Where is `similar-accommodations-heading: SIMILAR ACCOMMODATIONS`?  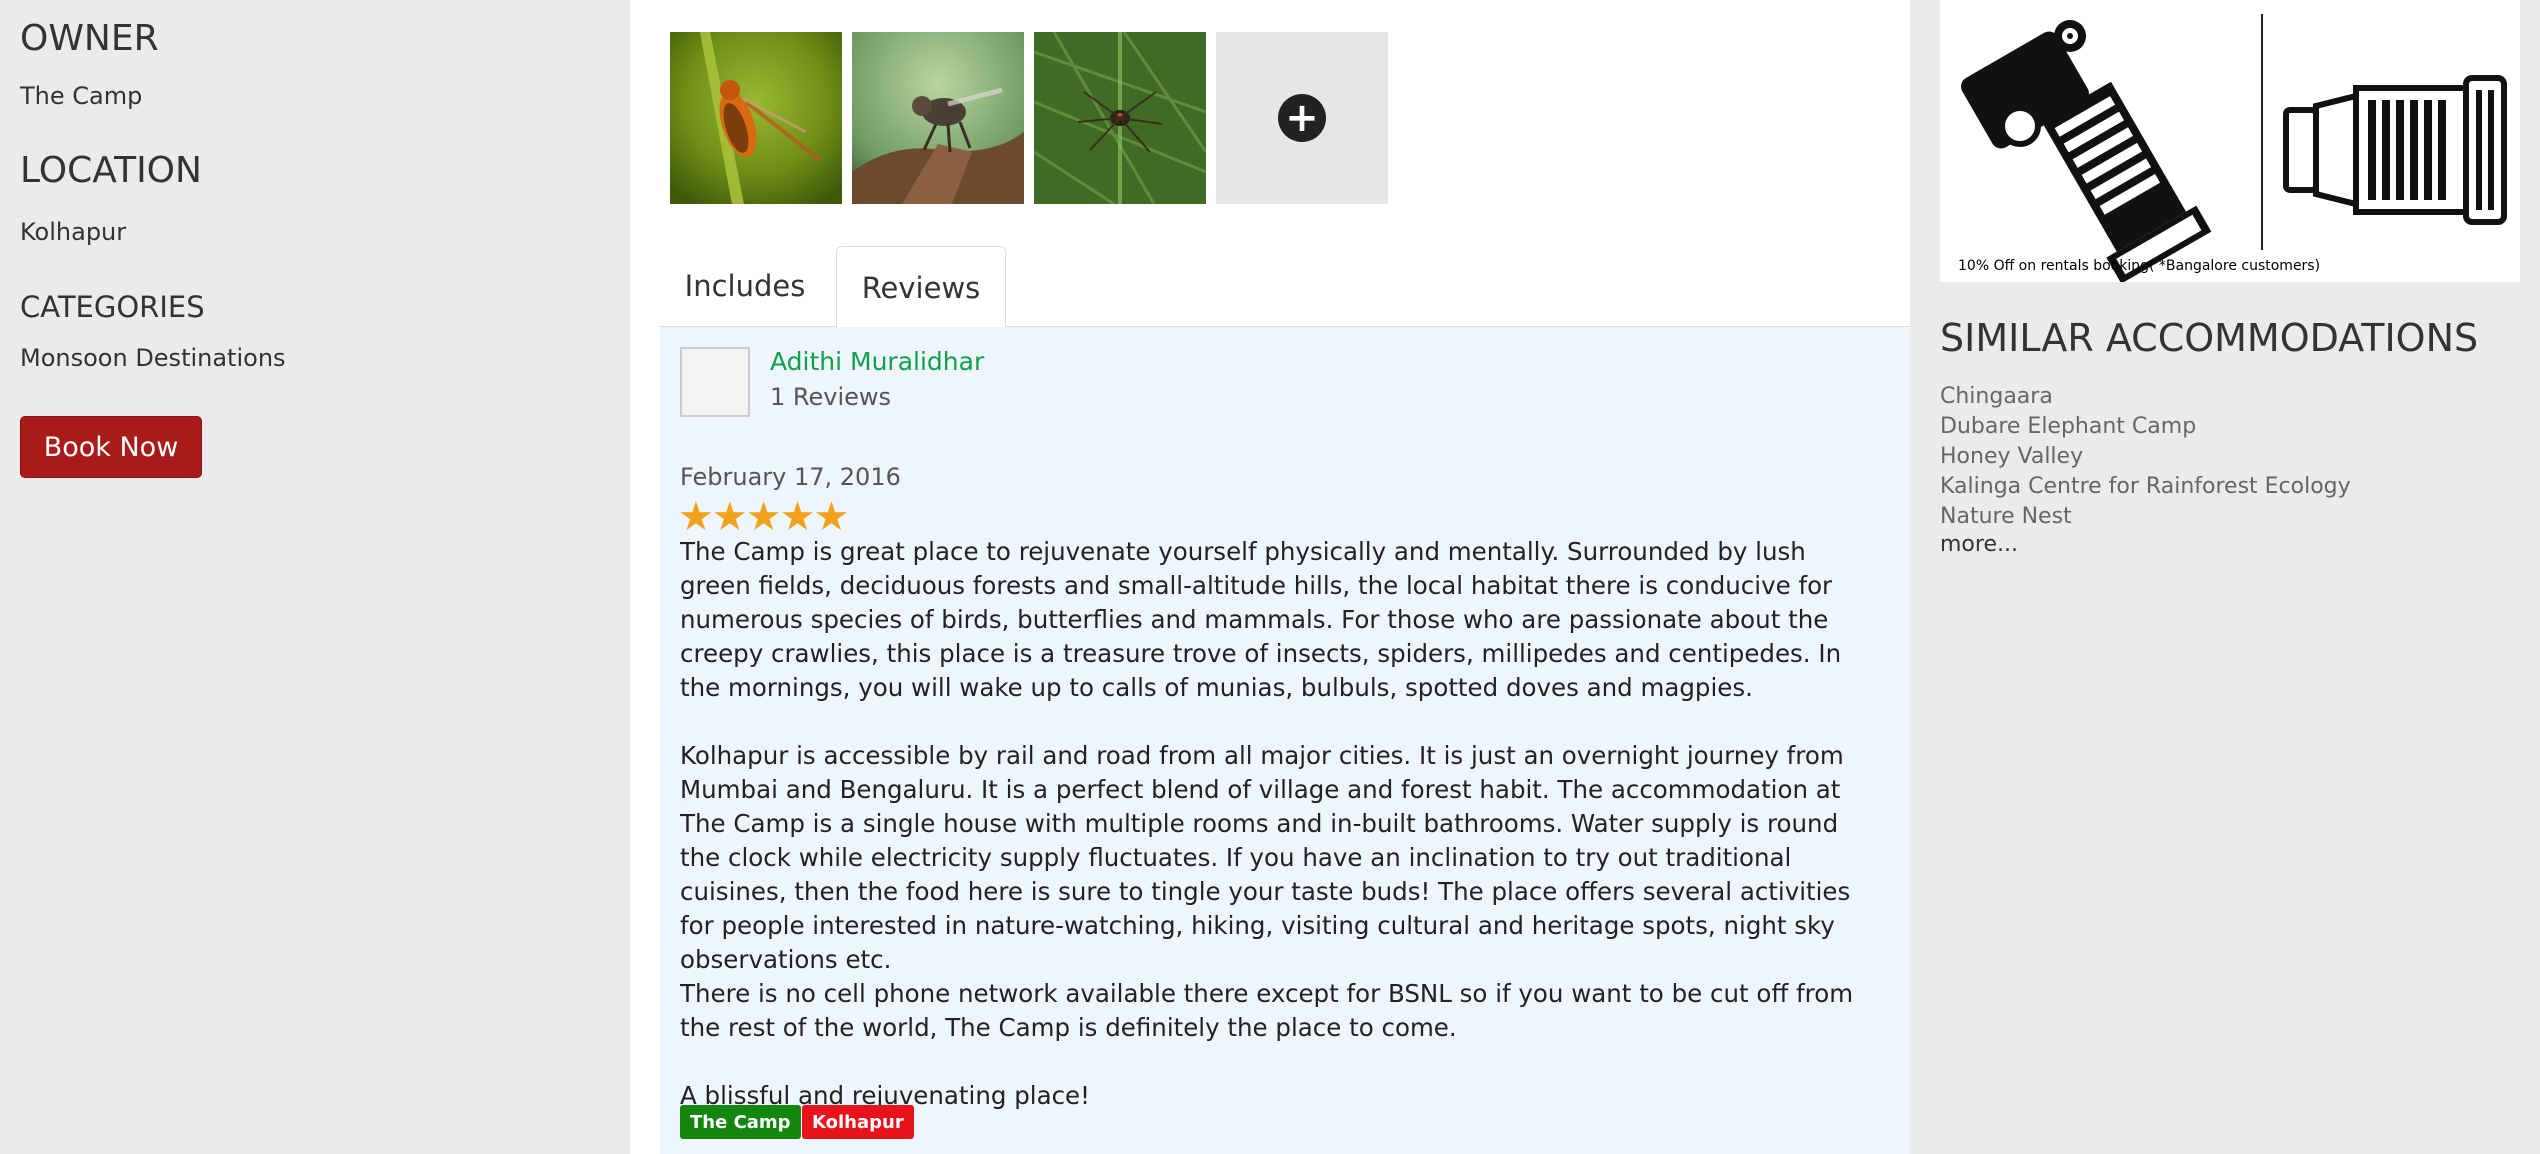 similar-accommodations-heading: SIMILAR ACCOMMODATIONS is located at coordinates (2209, 338).